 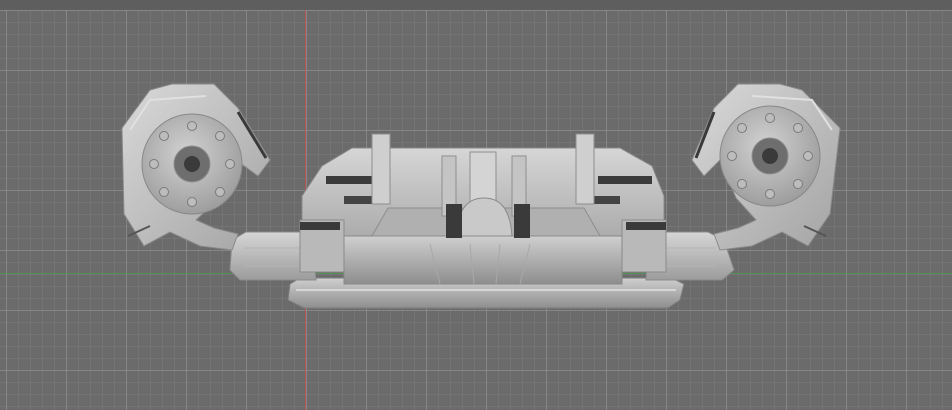 What do you see at coordinates (196, 167) in the screenshot?
I see `left-arm-assembly` at bounding box center [196, 167].